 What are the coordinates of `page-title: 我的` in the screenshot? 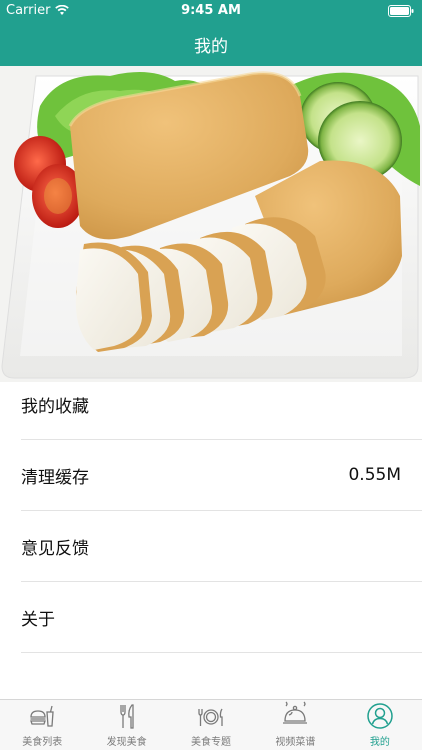 It's located at (211, 46).